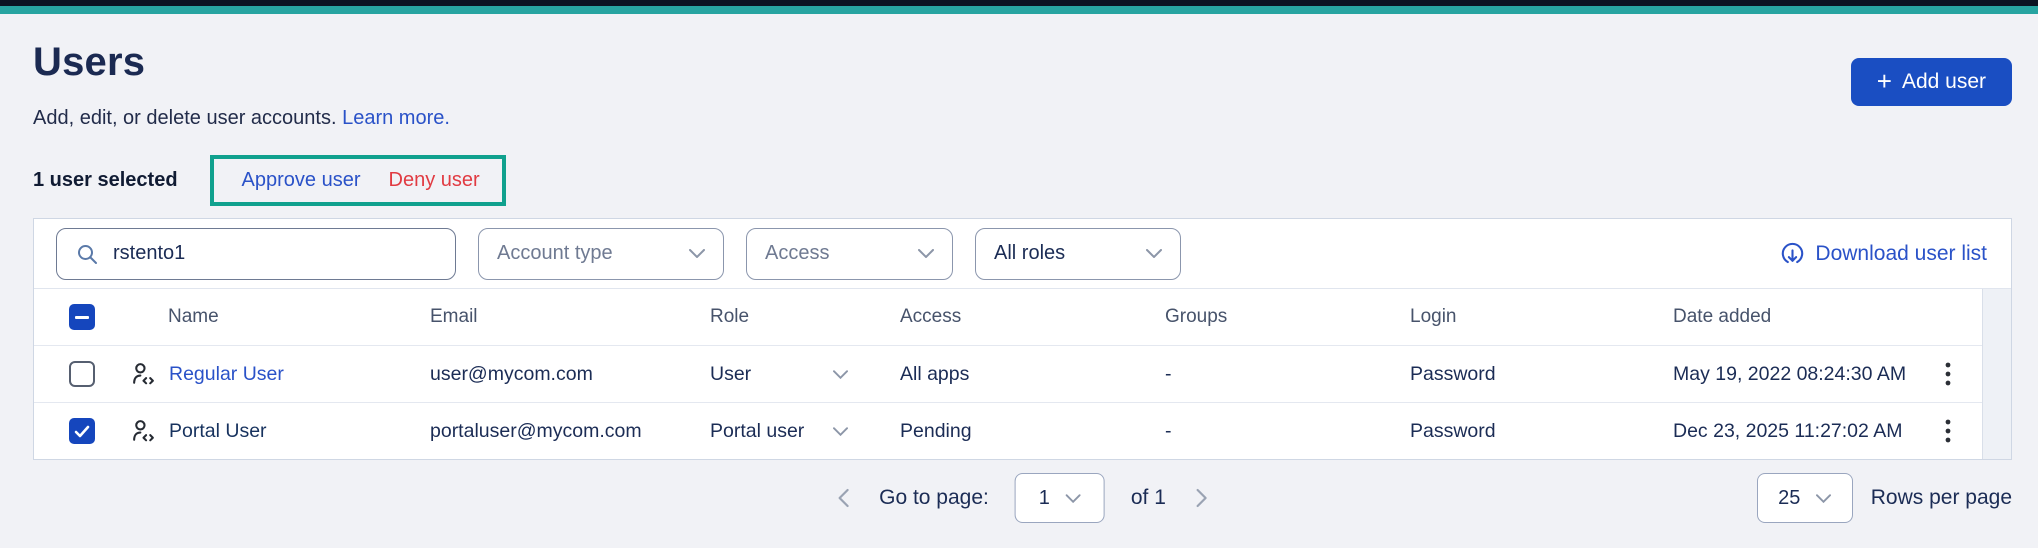 This screenshot has width=2038, height=548. I want to click on go-to-page-label: Go to page:, so click(934, 497).